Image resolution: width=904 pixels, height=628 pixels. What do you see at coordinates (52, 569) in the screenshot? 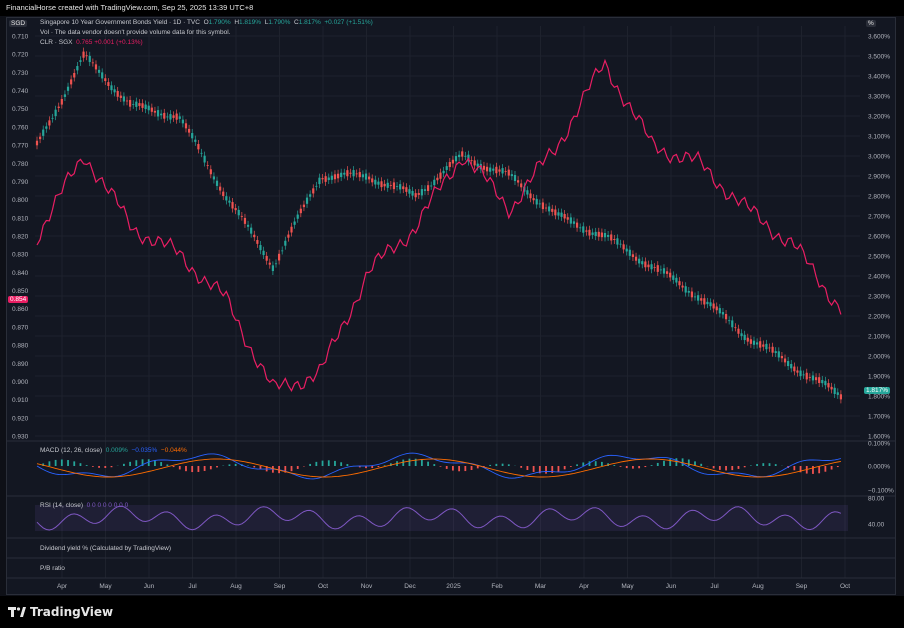
I see `pb-legend: P/B ratio` at bounding box center [52, 569].